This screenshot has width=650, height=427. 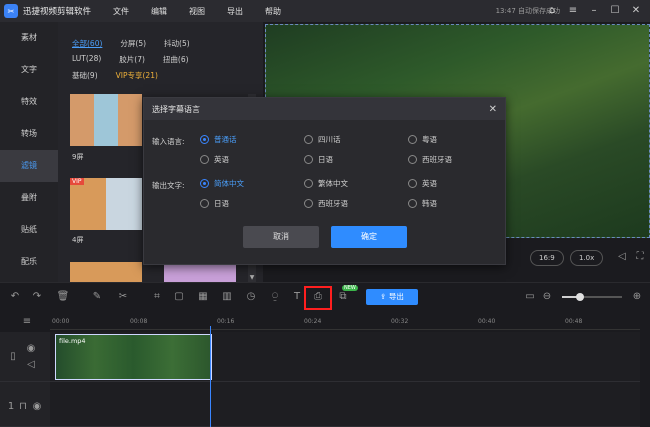 I want to click on sidebar-item-transition: 转场, so click(x=29, y=134).